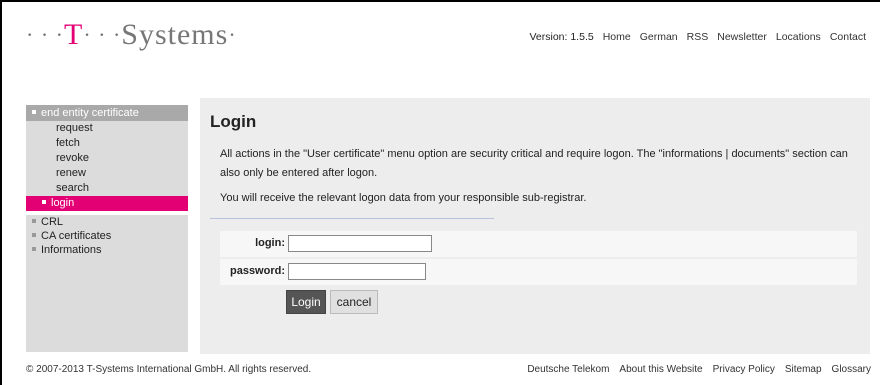 This screenshot has height=385, width=880. What do you see at coordinates (107, 173) in the screenshot?
I see `sidebar-item-renew: renew` at bounding box center [107, 173].